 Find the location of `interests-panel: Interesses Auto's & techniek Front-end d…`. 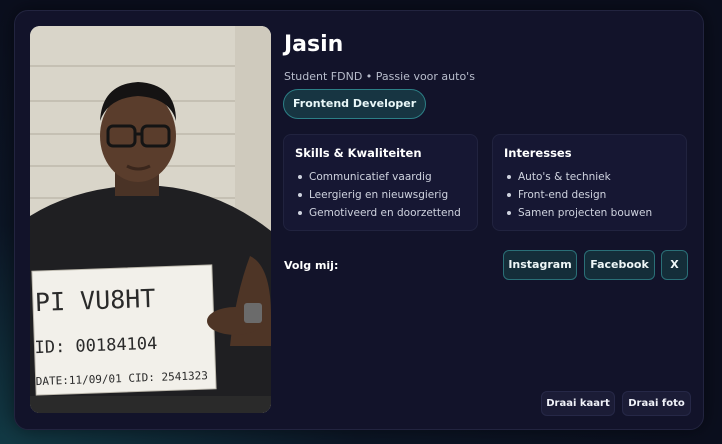

interests-panel: Interesses Auto's & techniek Front-end d… is located at coordinates (589, 182).